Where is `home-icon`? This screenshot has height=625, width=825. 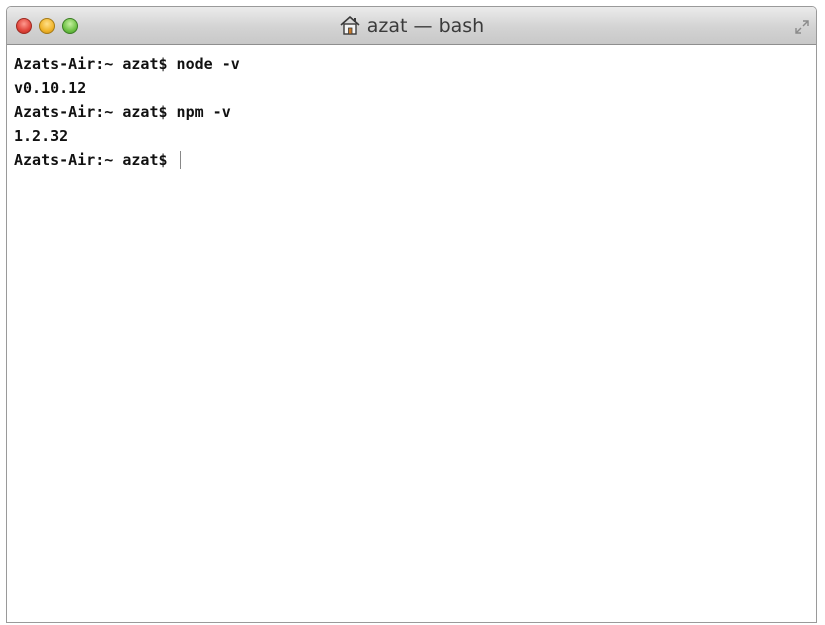 home-icon is located at coordinates (350, 25).